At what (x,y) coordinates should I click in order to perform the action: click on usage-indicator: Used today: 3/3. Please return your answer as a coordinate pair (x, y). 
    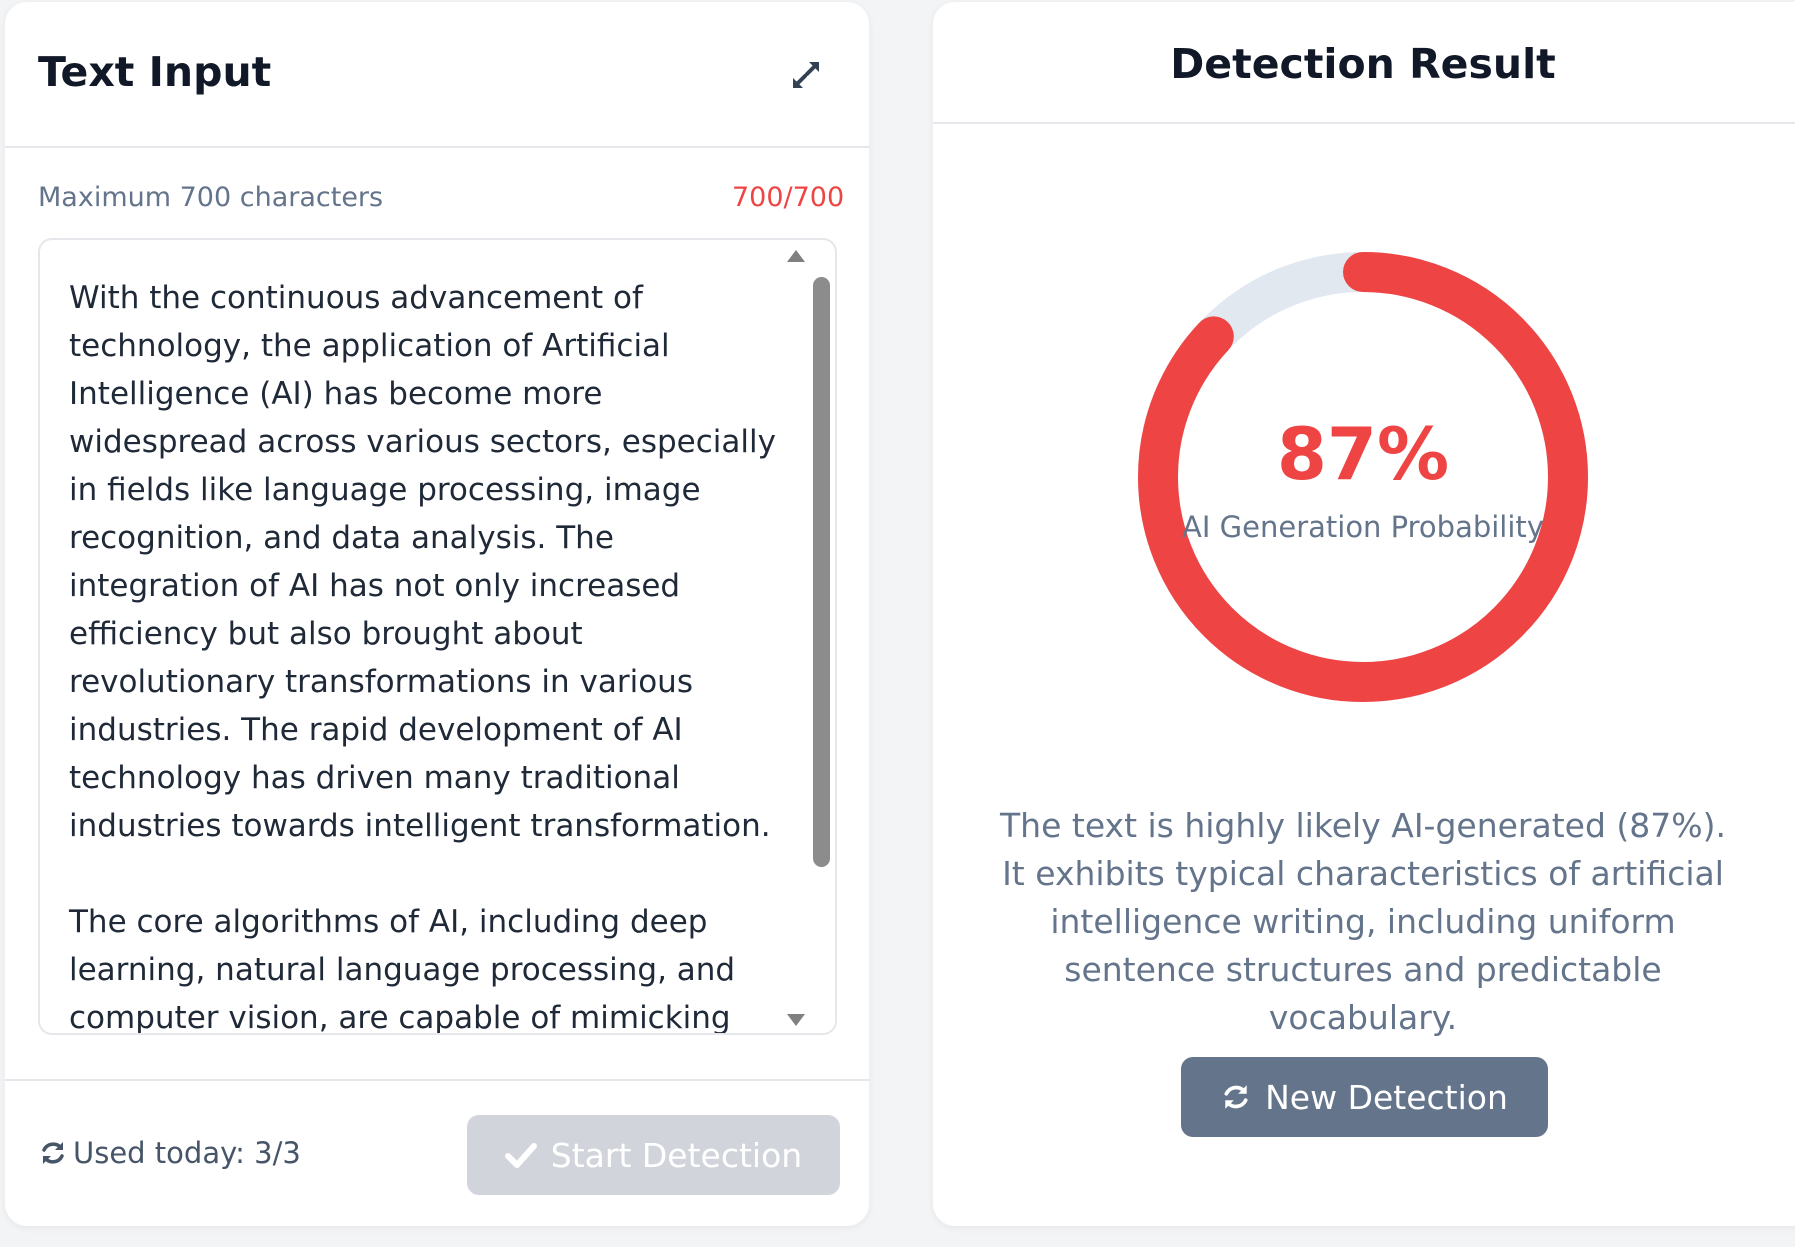
    Looking at the image, I should click on (170, 1153).